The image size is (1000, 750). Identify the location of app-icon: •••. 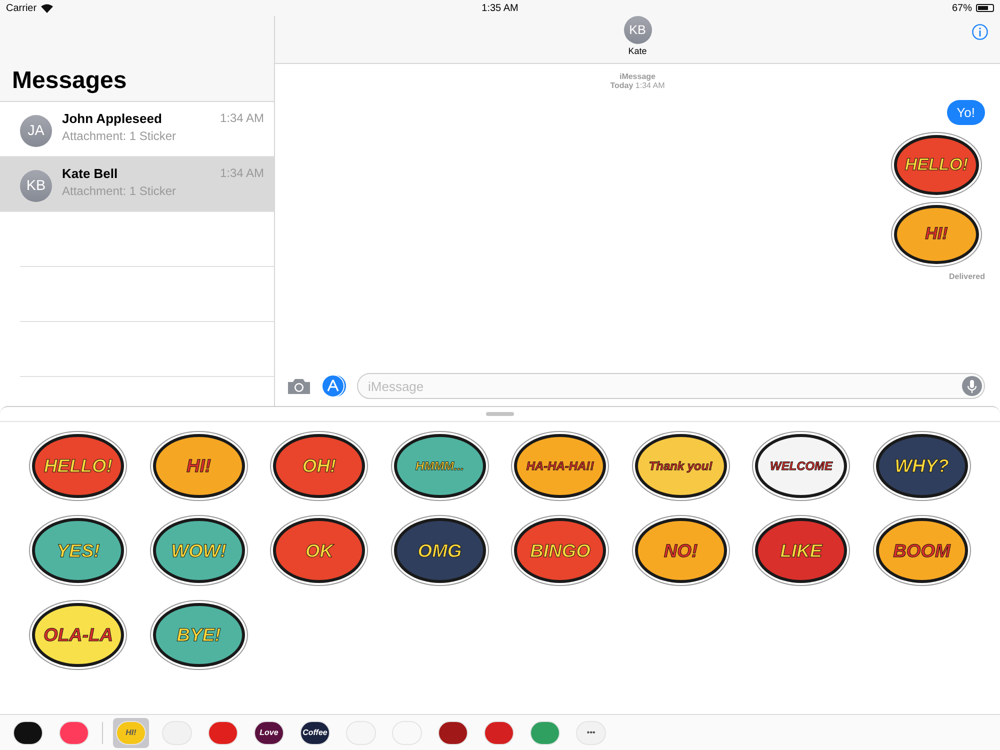
(591, 732).